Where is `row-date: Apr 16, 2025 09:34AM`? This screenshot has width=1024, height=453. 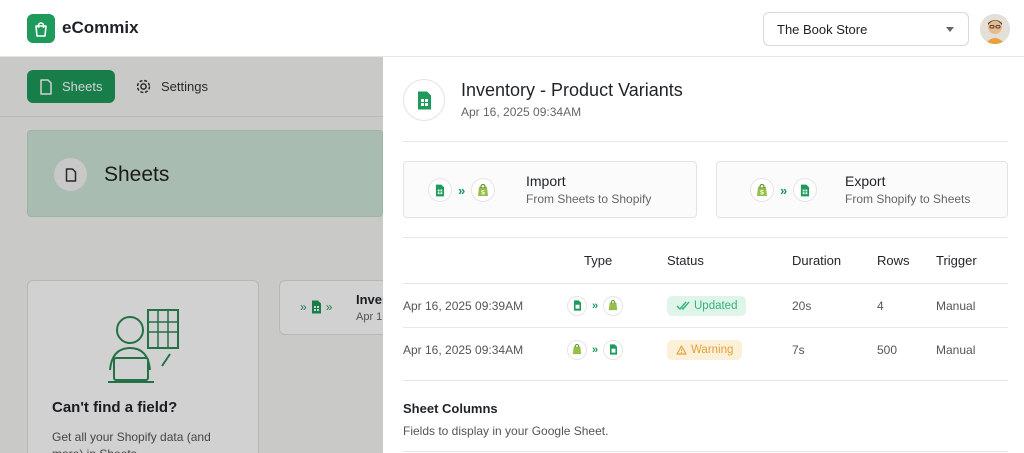 row-date: Apr 16, 2025 09:34AM is located at coordinates (463, 349).